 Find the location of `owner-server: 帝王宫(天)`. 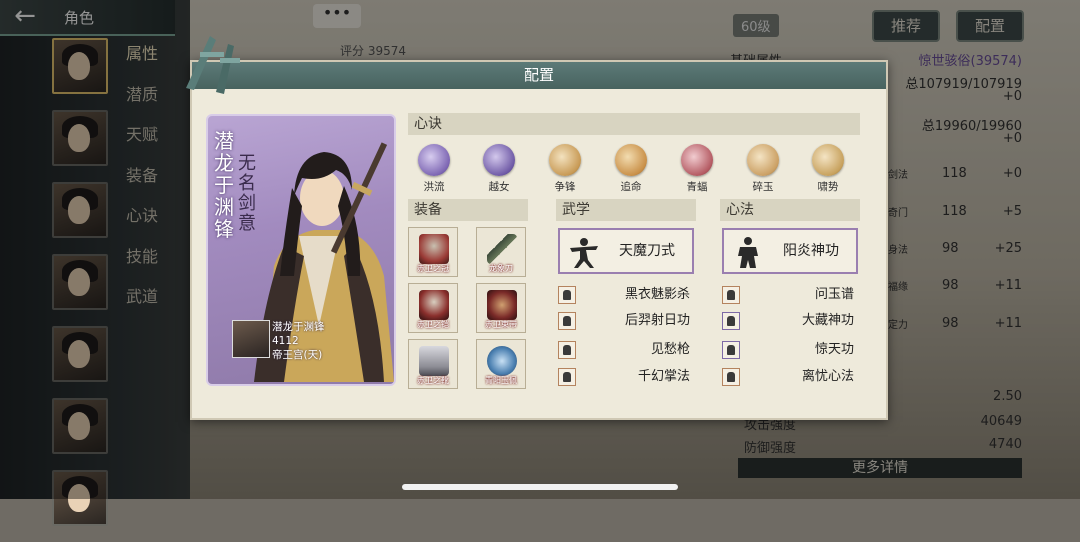

owner-server: 帝王宫(天) is located at coordinates (297, 355).